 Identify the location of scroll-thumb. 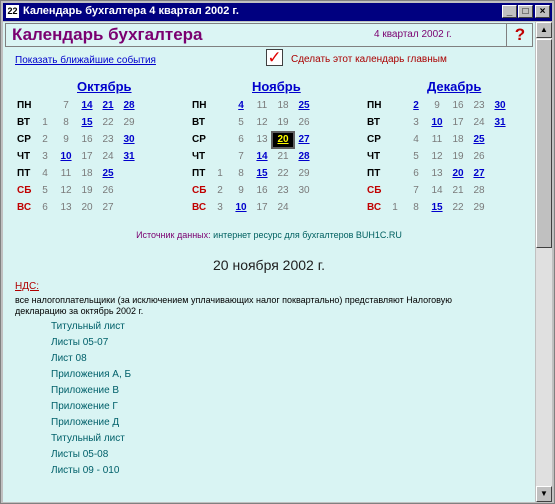
(544, 143).